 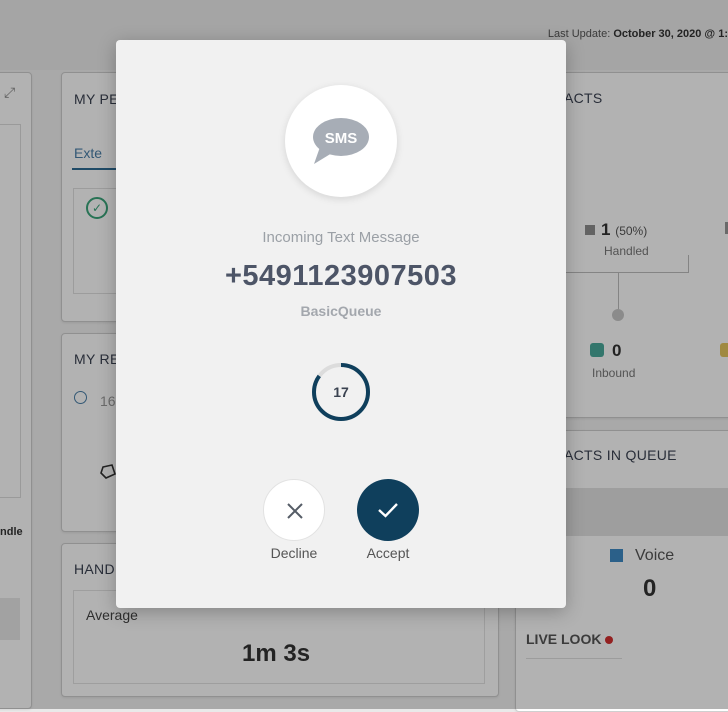 I want to click on timer-value: 17, so click(x=341, y=392).